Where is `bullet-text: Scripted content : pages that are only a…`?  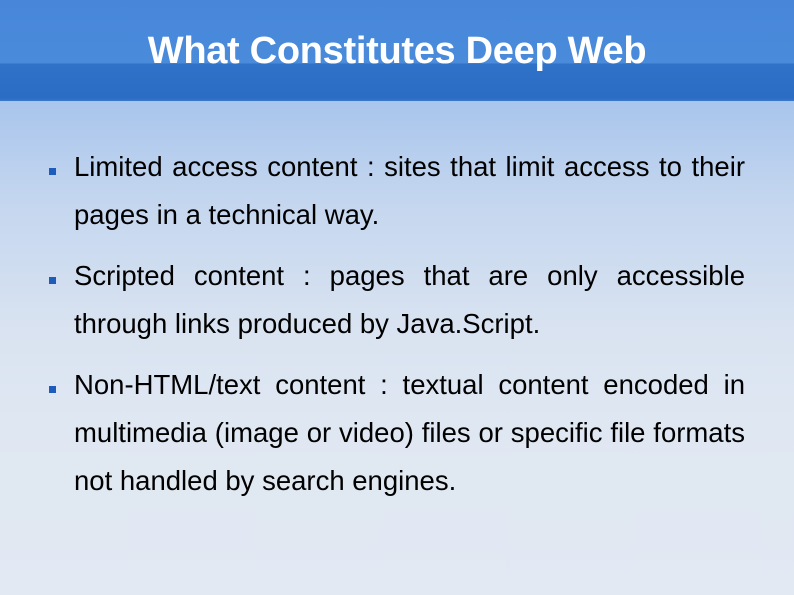 bullet-text: Scripted content : pages that are only a… is located at coordinates (409, 299).